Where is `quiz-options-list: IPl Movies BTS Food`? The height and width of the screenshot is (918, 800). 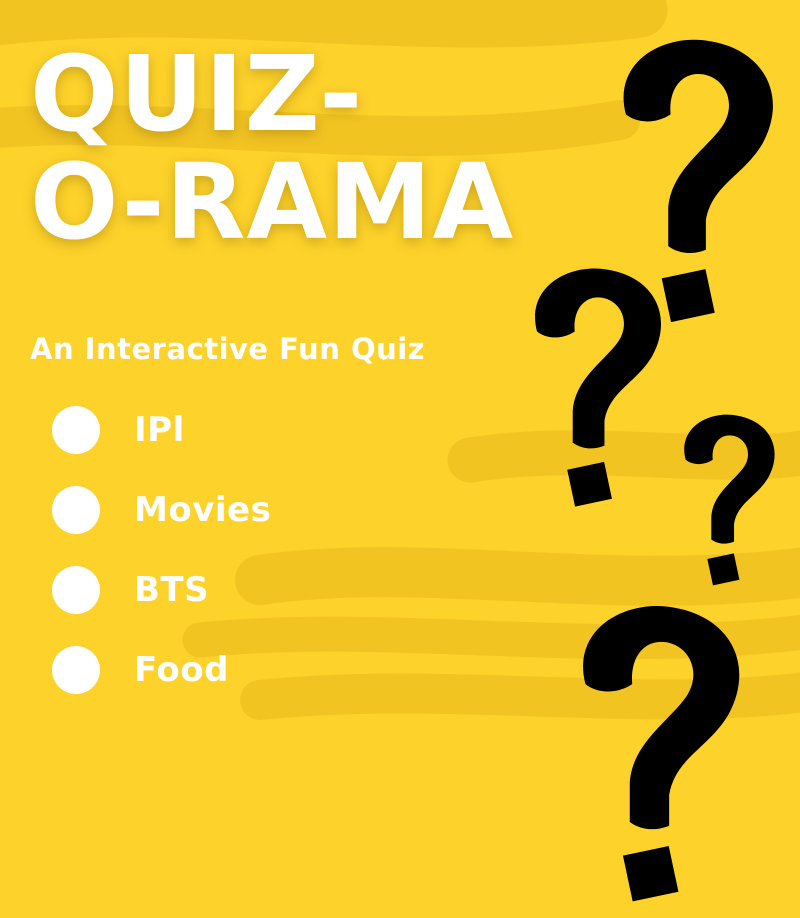 quiz-options-list: IPl Movies BTS Food is located at coordinates (161, 550).